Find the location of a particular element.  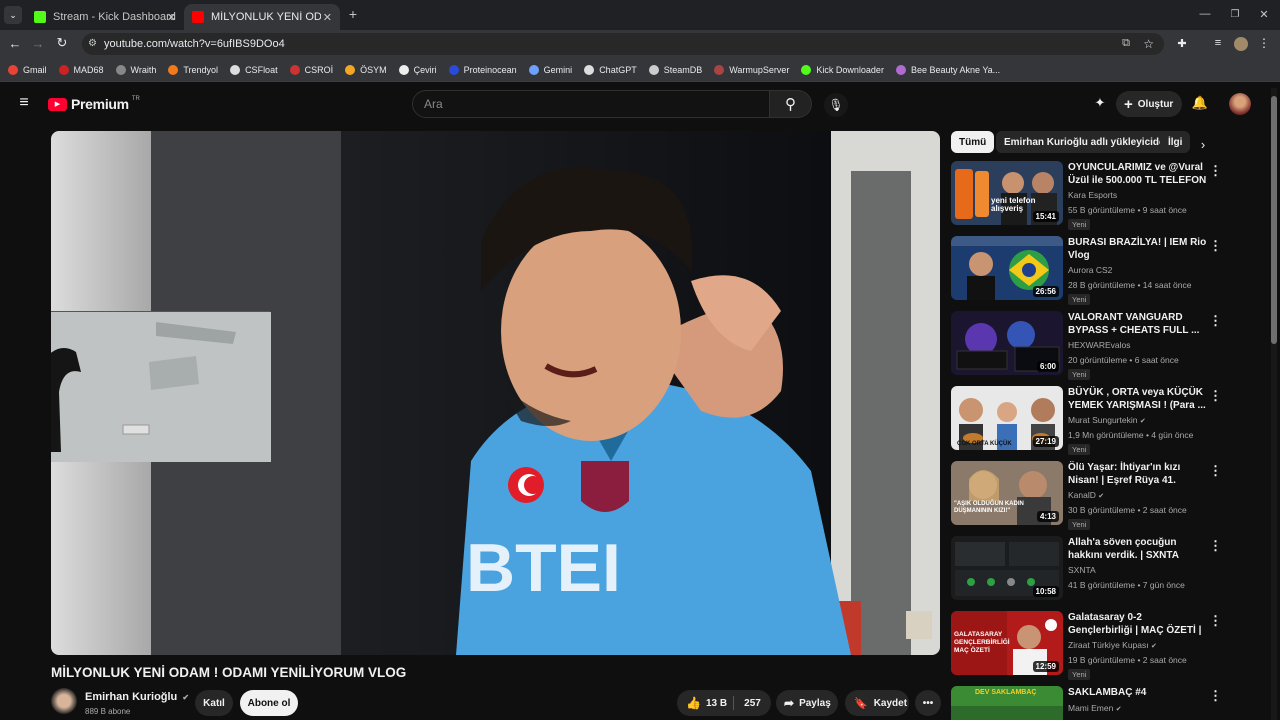

rec-meta: 19 B görüntüleme • 2 saat önce is located at coordinates (1127, 660).